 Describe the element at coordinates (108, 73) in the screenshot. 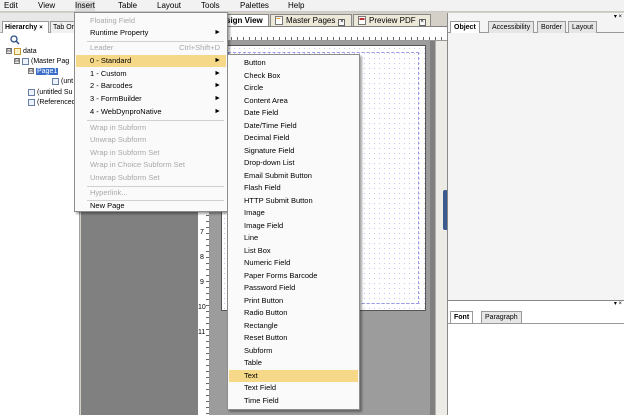

I see `menu-item-label: 1 - Custom` at that location.